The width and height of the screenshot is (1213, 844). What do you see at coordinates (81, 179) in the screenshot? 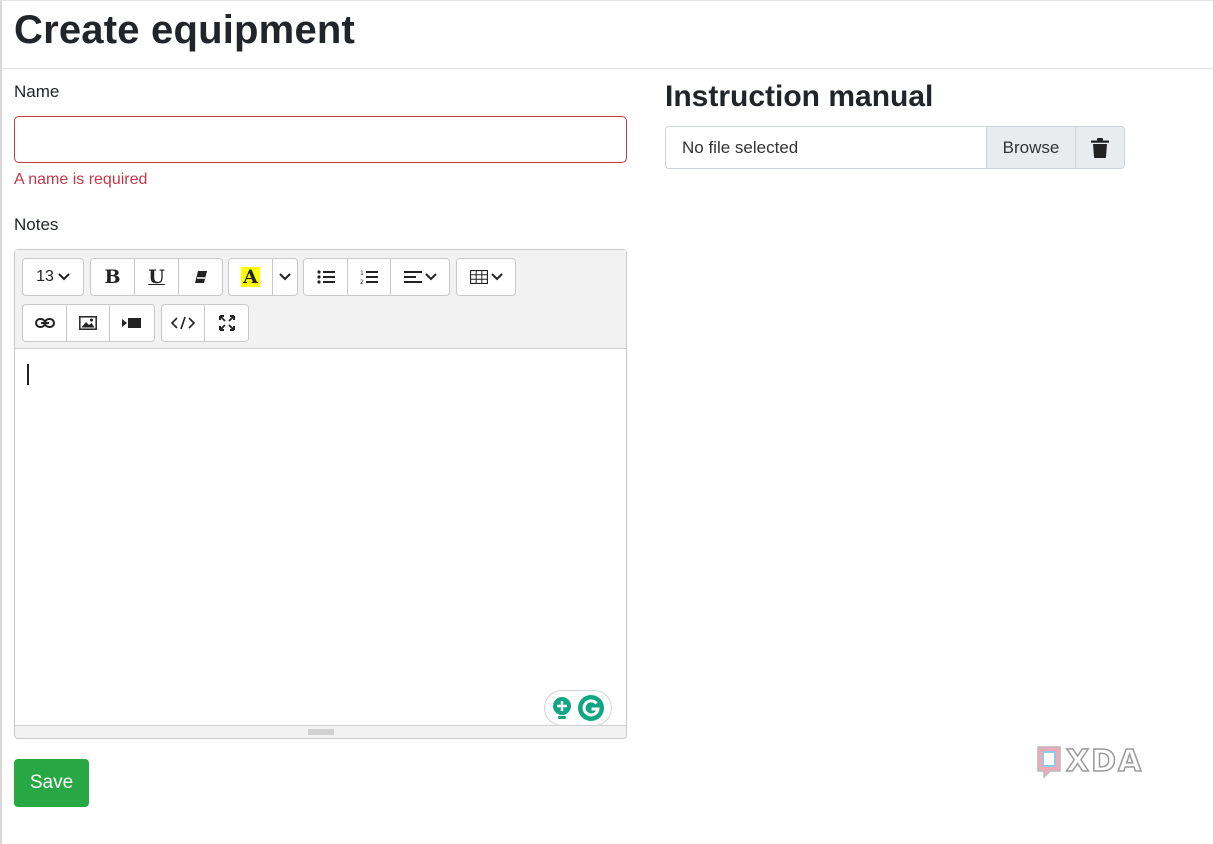
I see `name-error-message: A name is required` at bounding box center [81, 179].